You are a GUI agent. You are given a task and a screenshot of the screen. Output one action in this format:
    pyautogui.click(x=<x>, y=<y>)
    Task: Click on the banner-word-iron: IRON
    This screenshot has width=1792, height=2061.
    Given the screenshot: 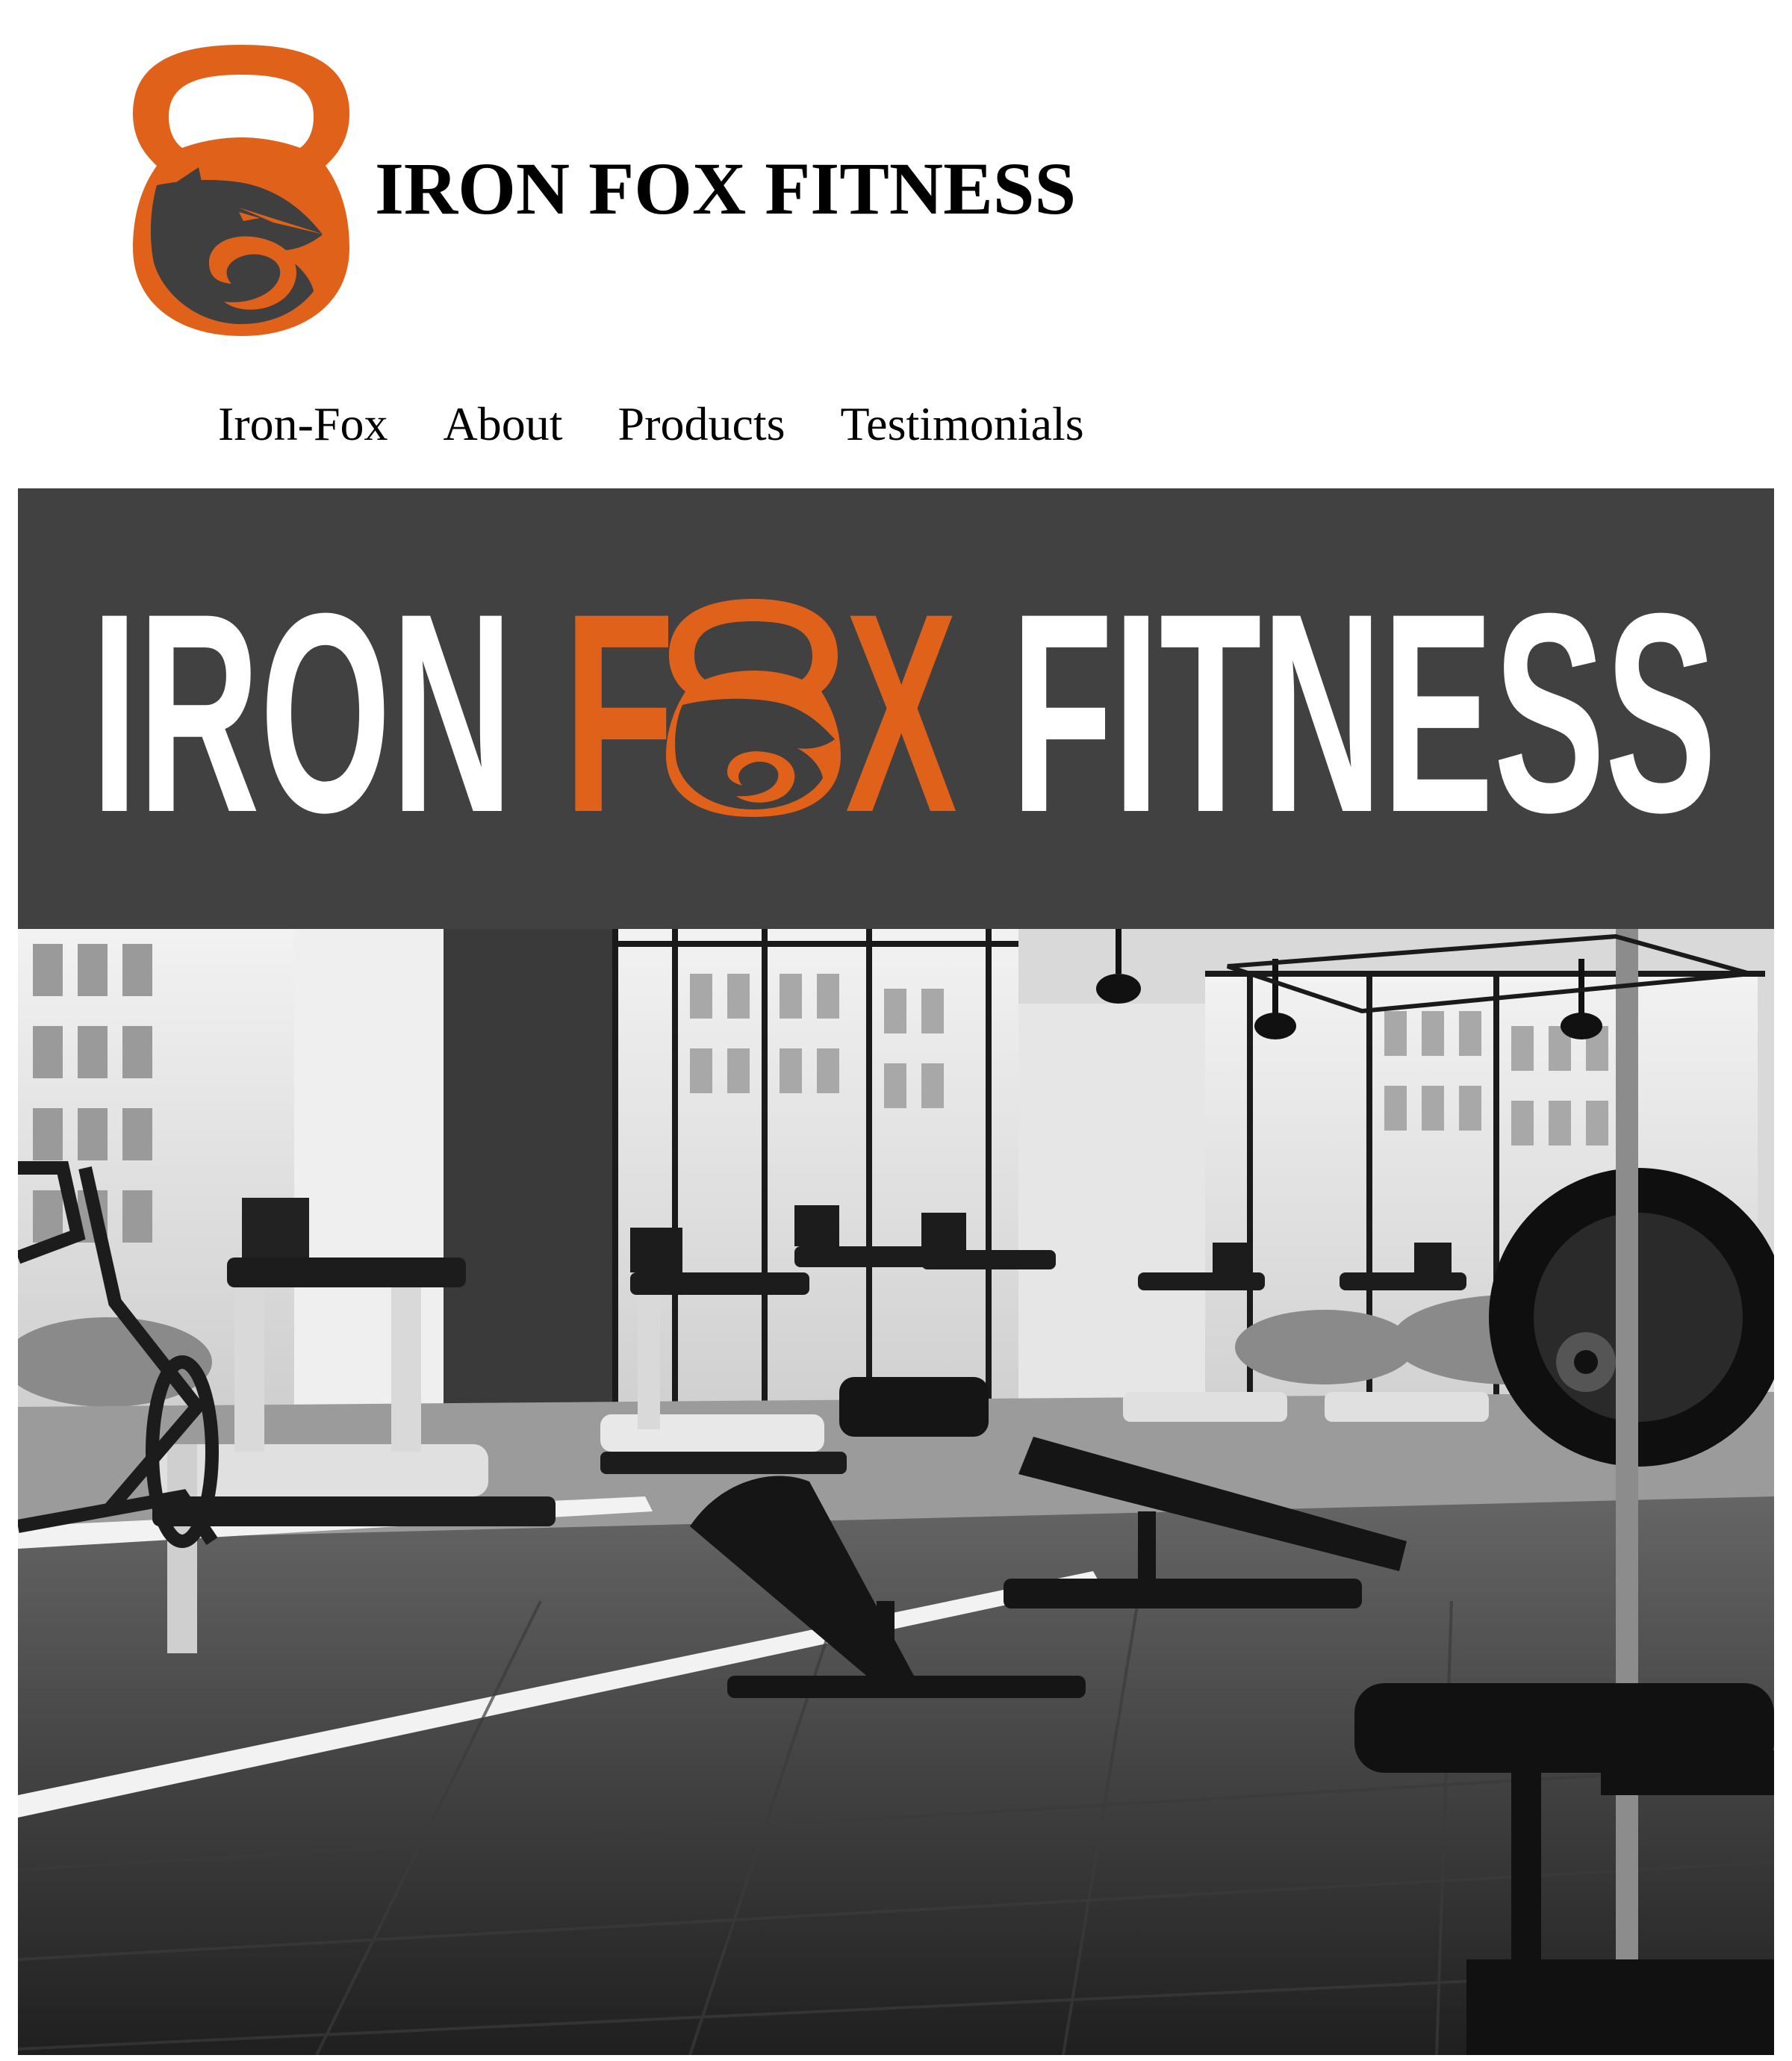 What is the action you would take?
    pyautogui.click(x=302, y=712)
    